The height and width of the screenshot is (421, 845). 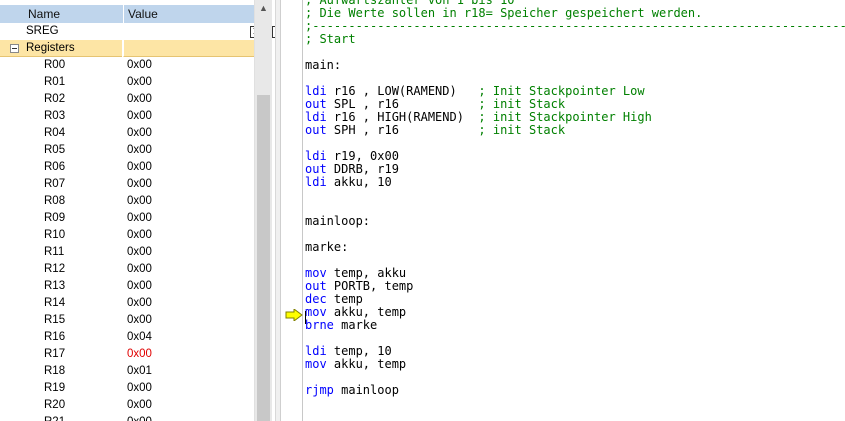 I want to click on code-keyword: dec, so click(x=316, y=299).